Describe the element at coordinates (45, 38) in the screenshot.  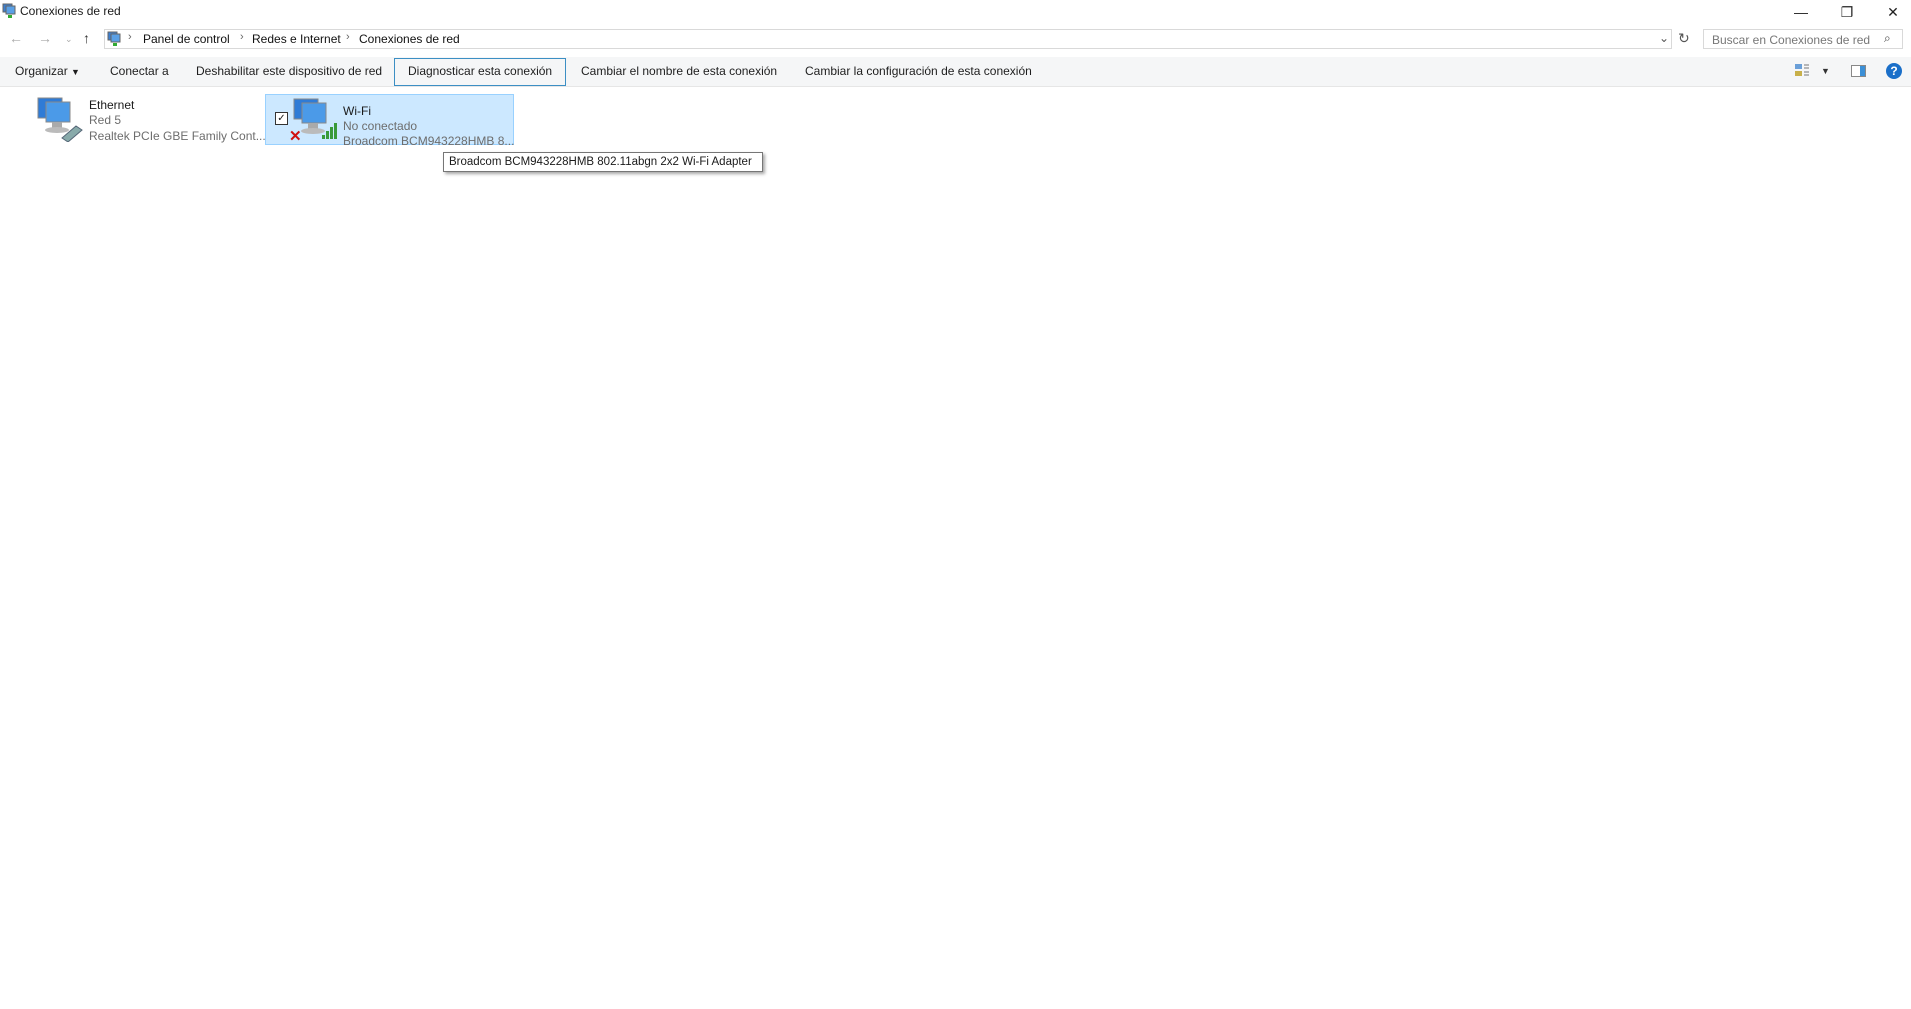
I see `forward-button: →` at that location.